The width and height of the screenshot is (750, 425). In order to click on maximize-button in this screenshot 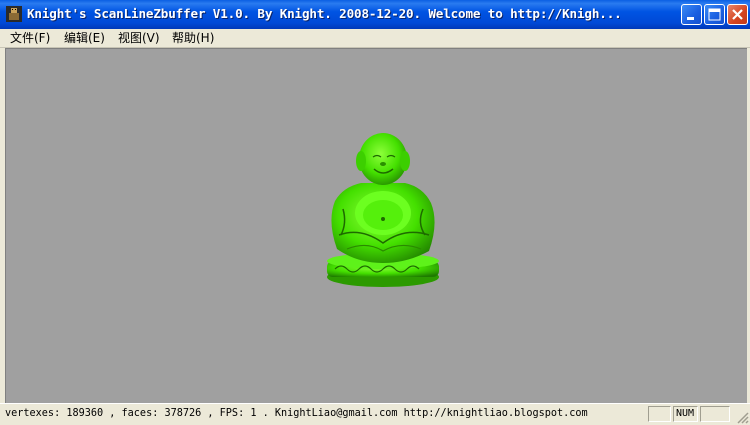, I will do `click(714, 14)`.